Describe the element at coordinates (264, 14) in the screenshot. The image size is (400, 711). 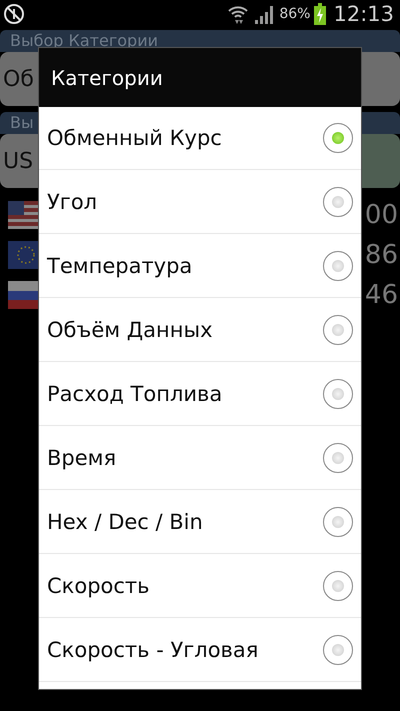
I see `signal-icon` at that location.